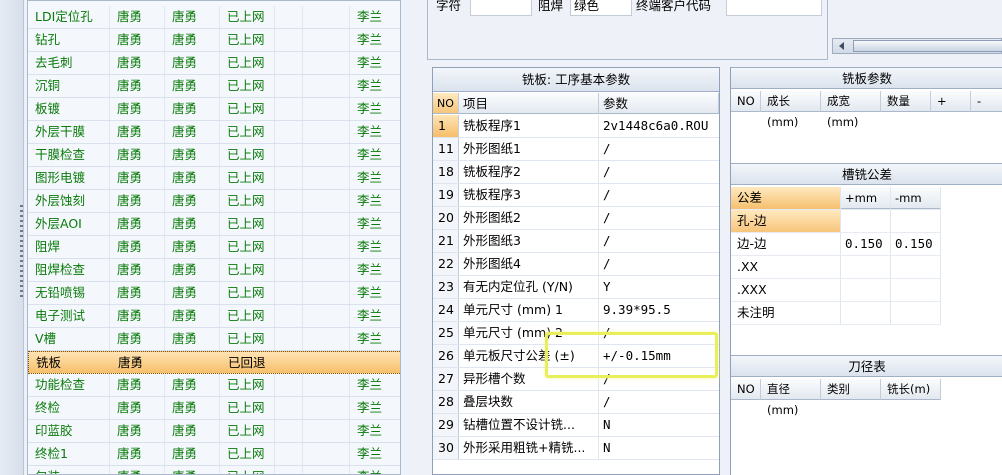 This screenshot has height=475, width=1002. Describe the element at coordinates (214, 86) in the screenshot. I see `process-row: 沉铜 唐勇 唐勇 已上网 李兰` at that location.